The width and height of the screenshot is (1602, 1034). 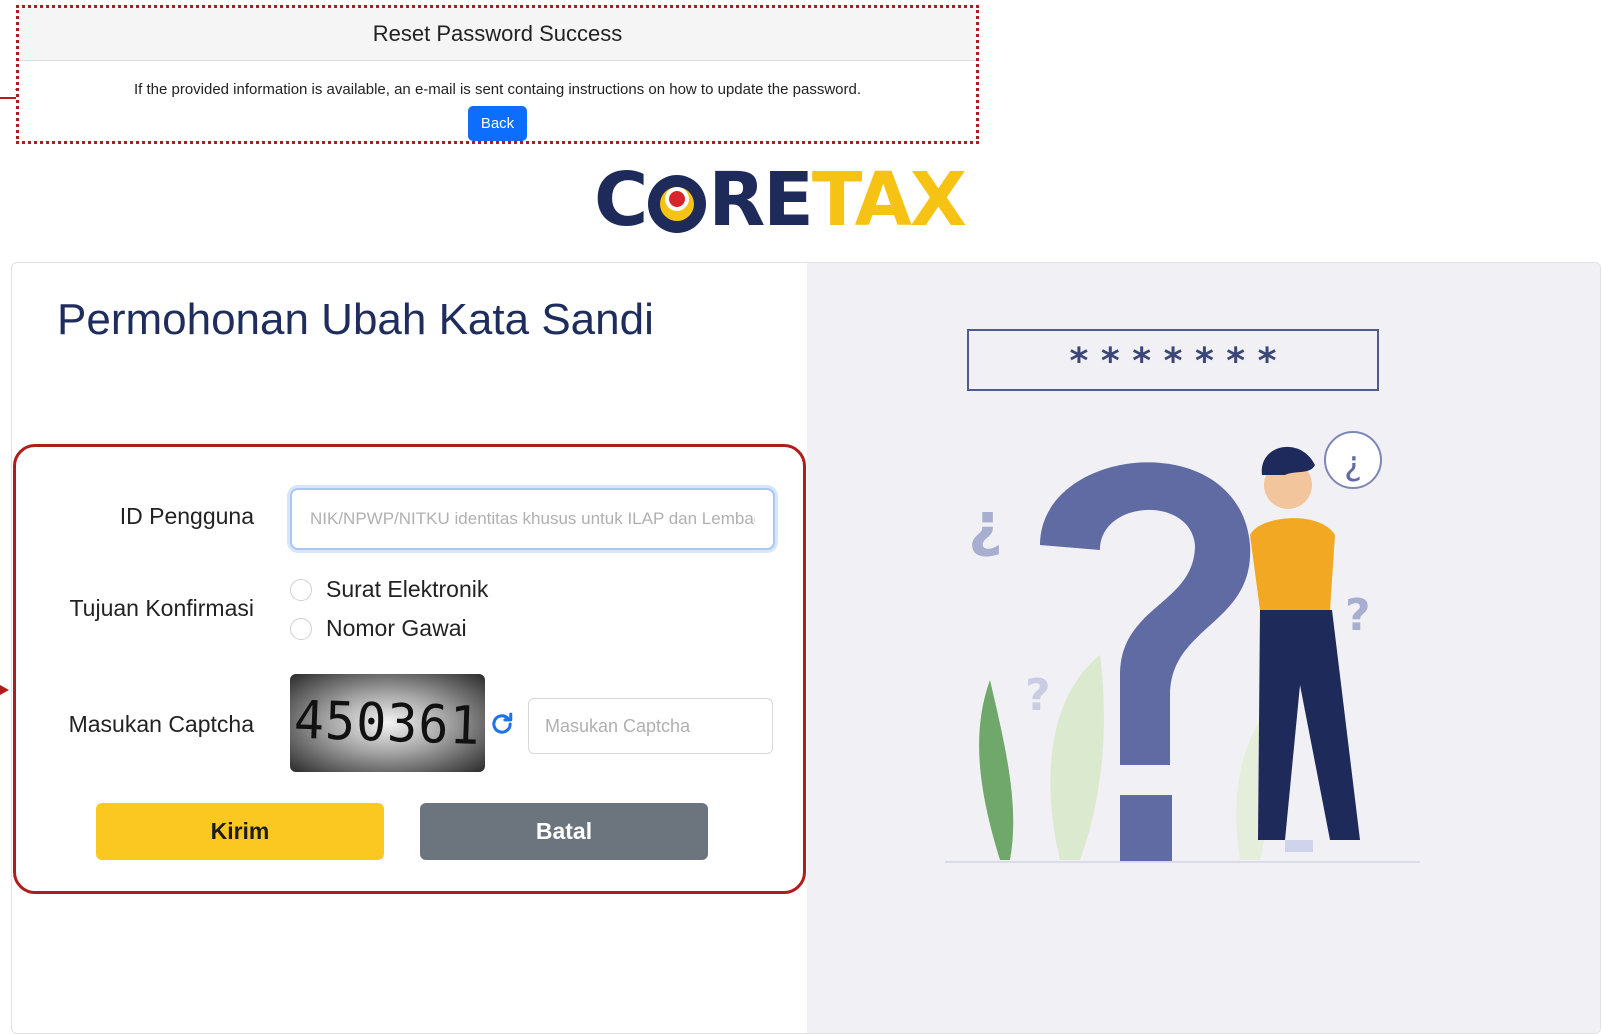 What do you see at coordinates (161, 608) in the screenshot?
I see `tujuan-konfirmasi-label: Tujuan Konfirmasi` at bounding box center [161, 608].